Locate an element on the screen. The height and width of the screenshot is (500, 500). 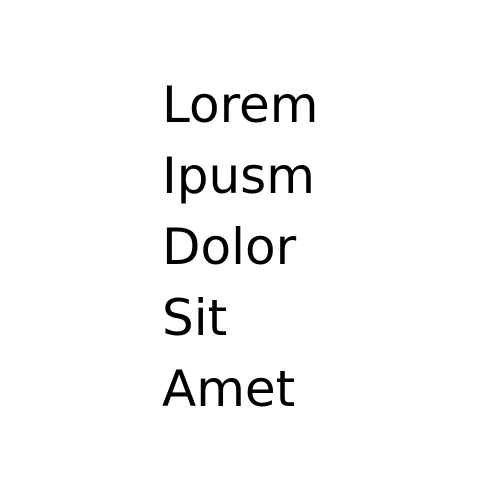
word-item: Dolor is located at coordinates (229, 247).